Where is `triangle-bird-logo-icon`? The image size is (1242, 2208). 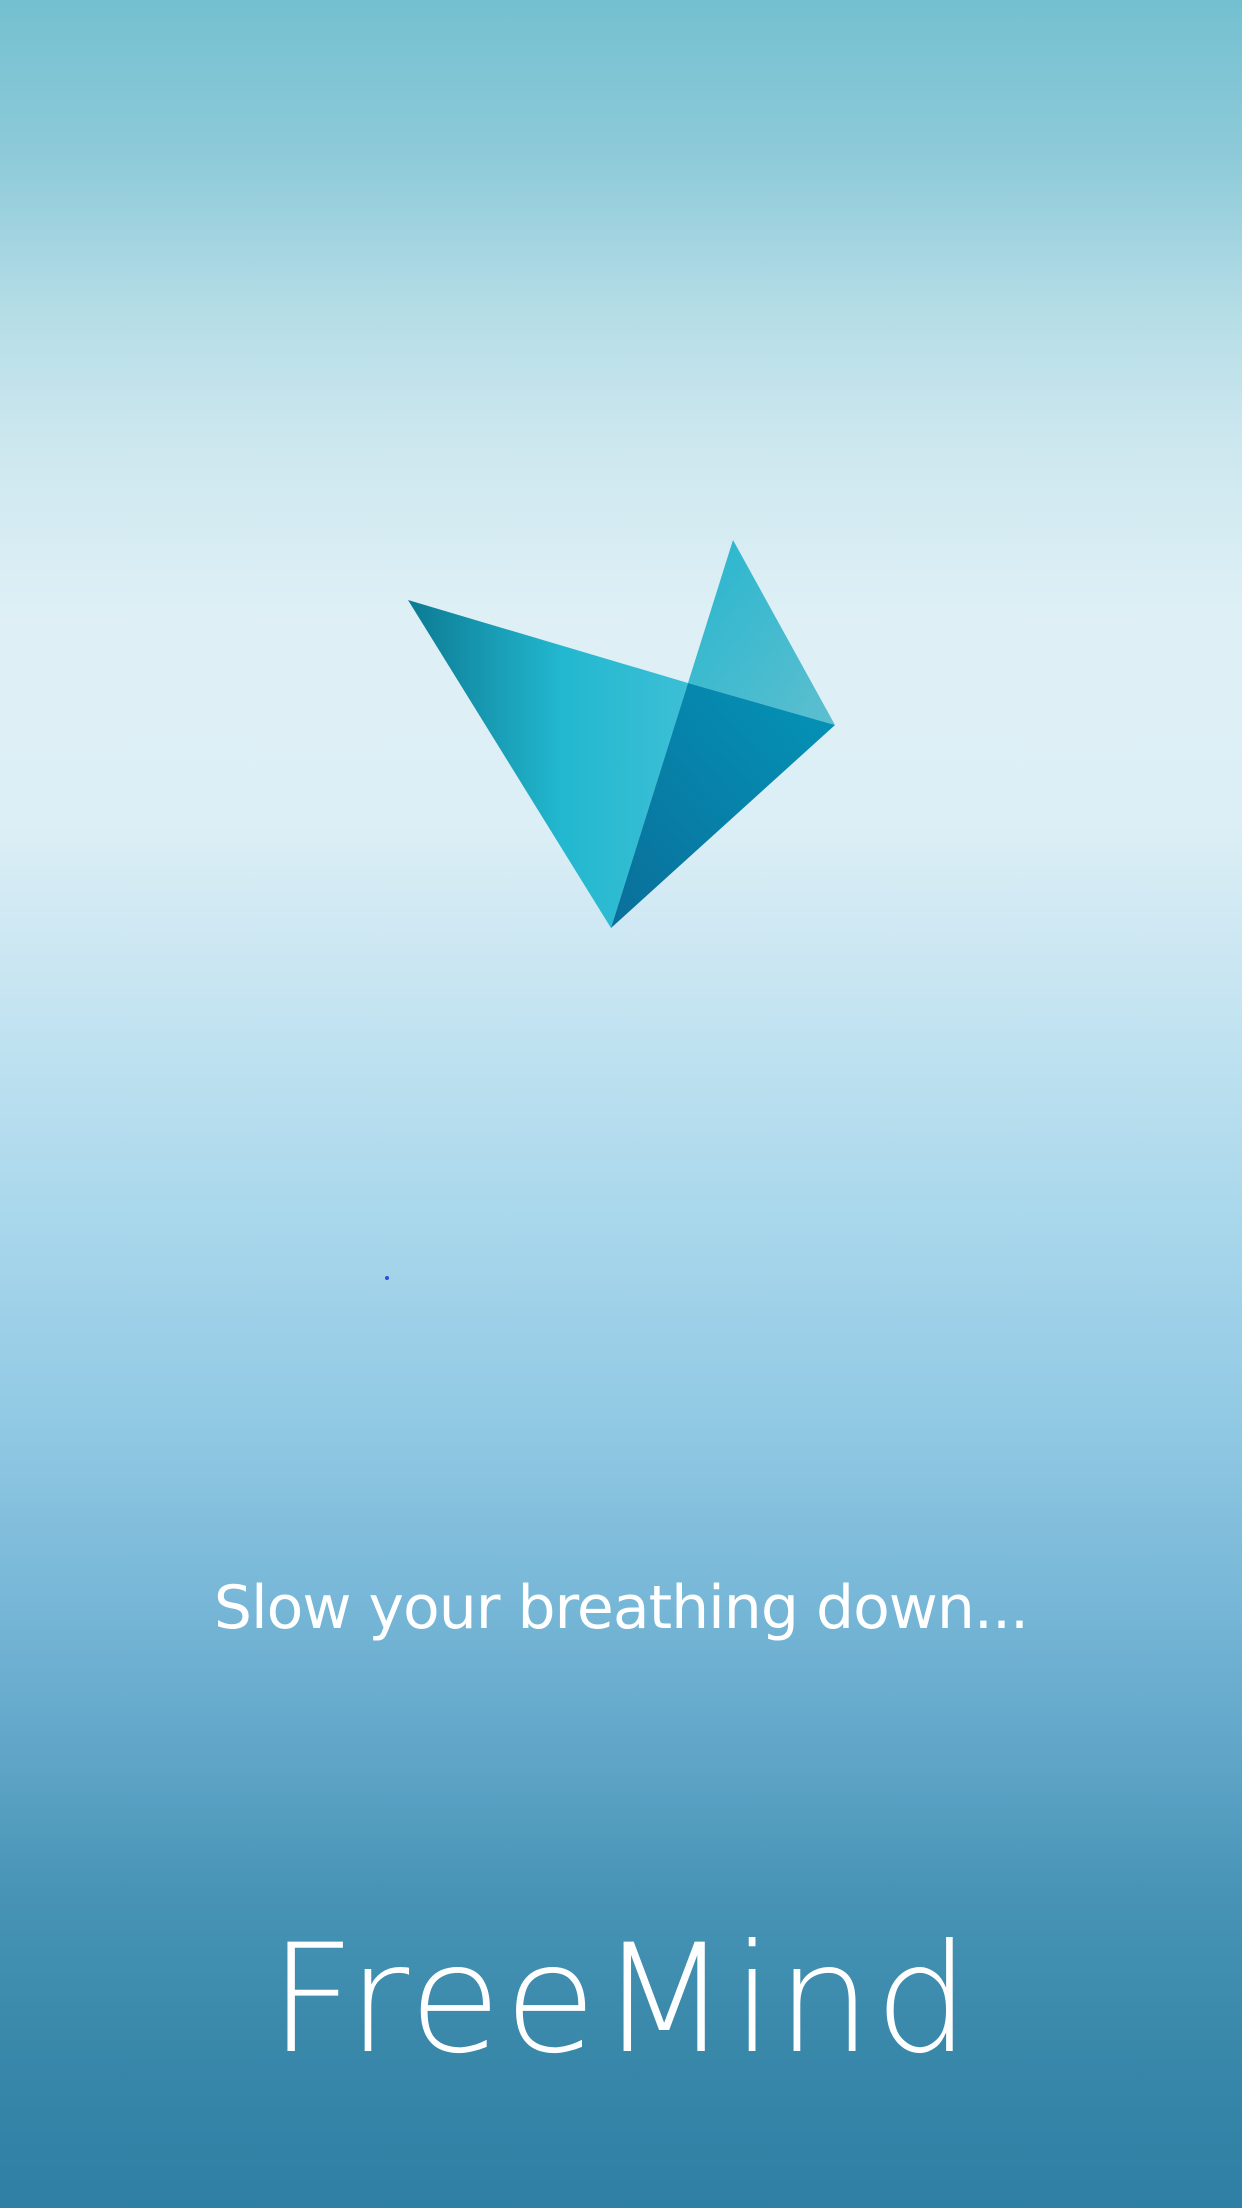
triangle-bird-logo-icon is located at coordinates (621, 734).